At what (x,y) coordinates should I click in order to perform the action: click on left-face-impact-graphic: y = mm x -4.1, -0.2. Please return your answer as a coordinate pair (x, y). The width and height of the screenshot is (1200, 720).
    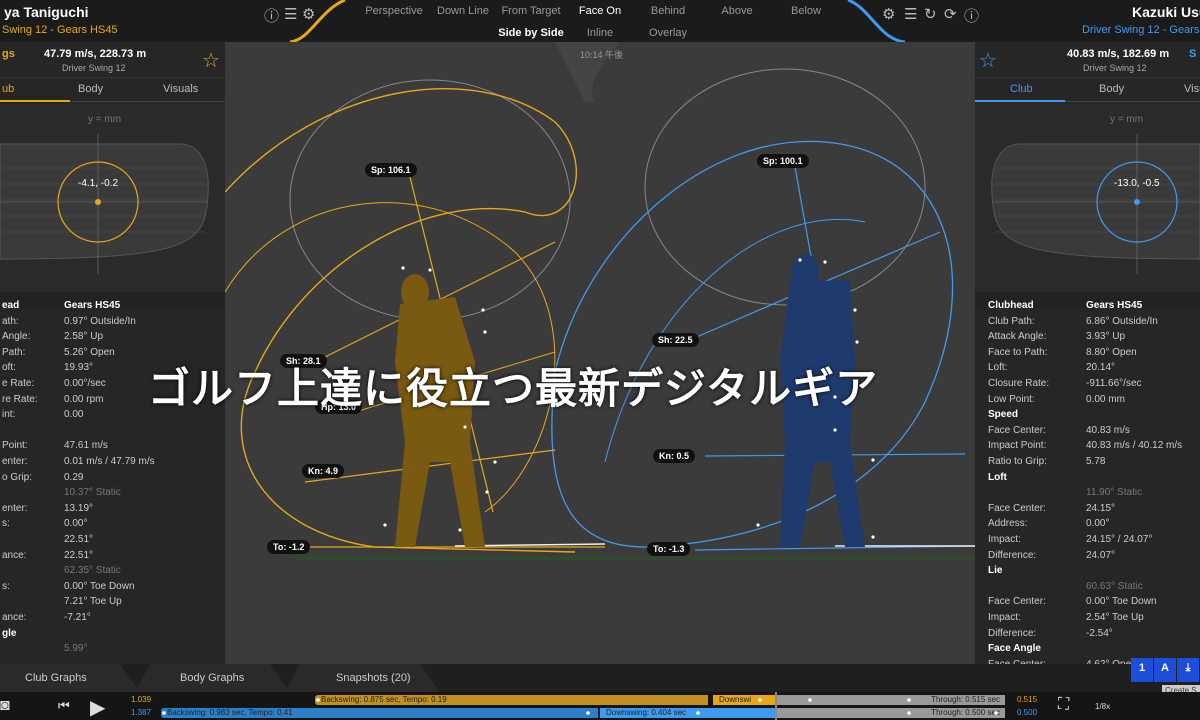
    Looking at the image, I should click on (112, 199).